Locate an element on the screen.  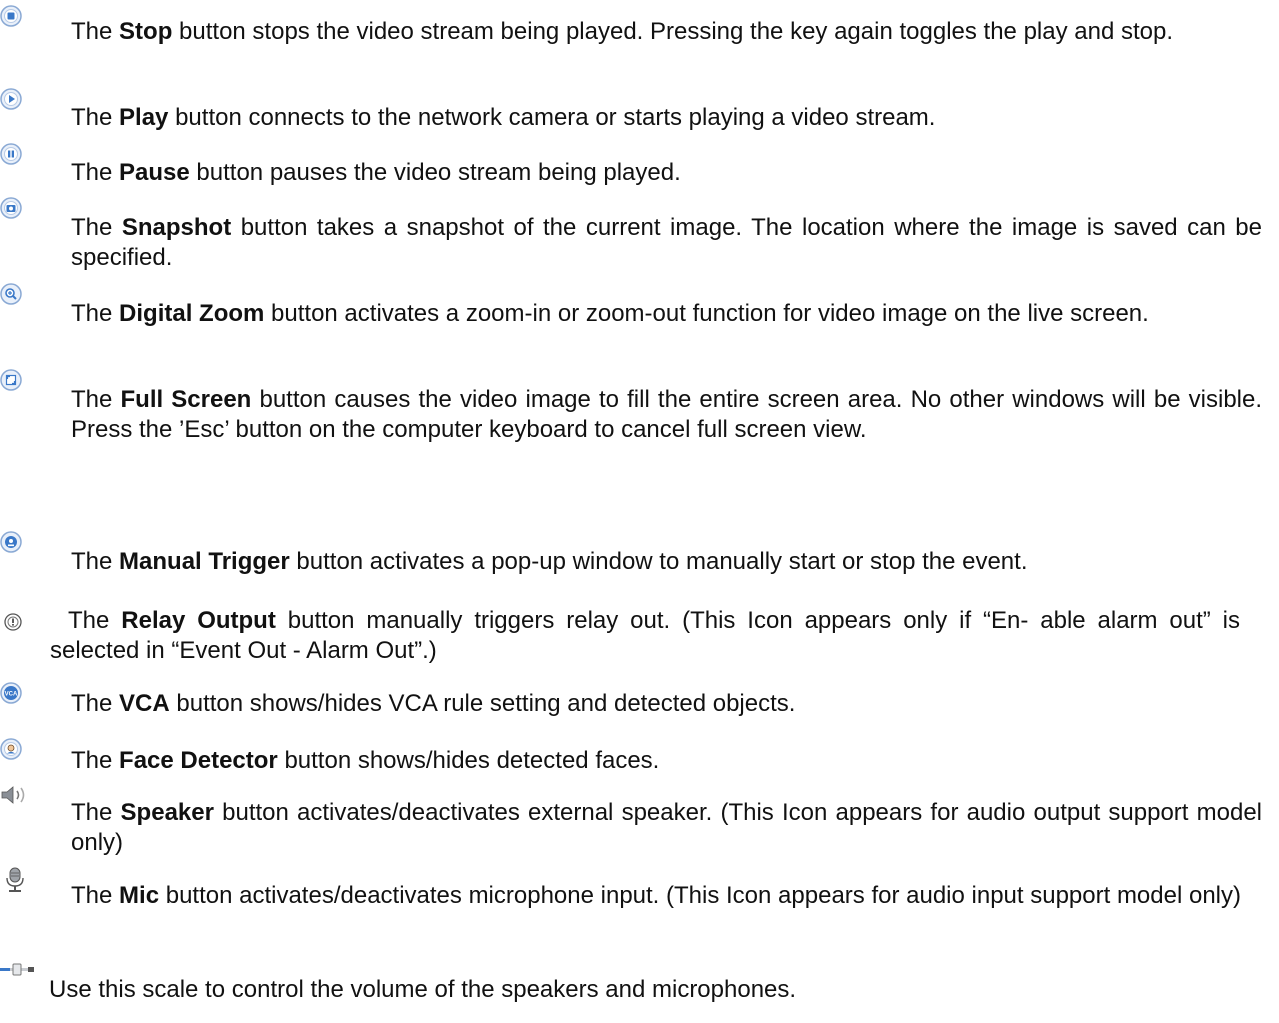
manual-trigger-icon is located at coordinates (11, 542).